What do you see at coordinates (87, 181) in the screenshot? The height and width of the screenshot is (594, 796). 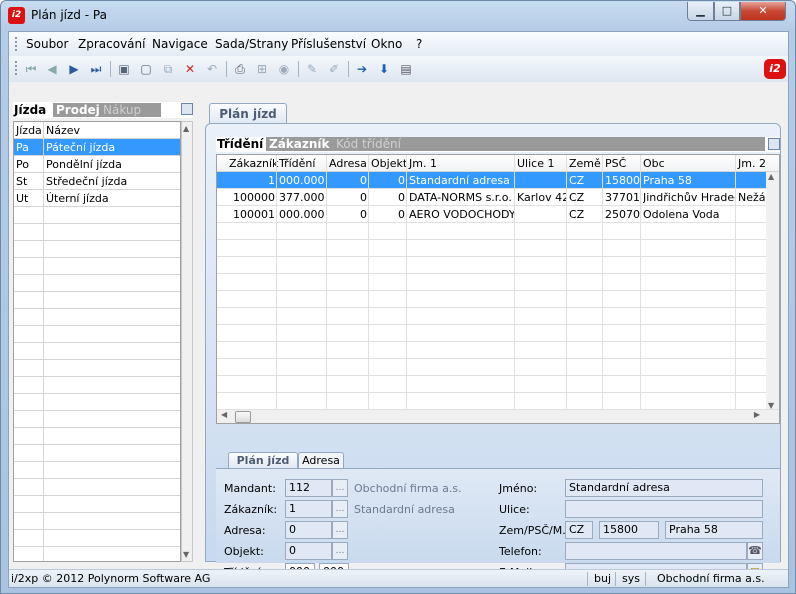 I see `trip-name: Středeční jízda` at bounding box center [87, 181].